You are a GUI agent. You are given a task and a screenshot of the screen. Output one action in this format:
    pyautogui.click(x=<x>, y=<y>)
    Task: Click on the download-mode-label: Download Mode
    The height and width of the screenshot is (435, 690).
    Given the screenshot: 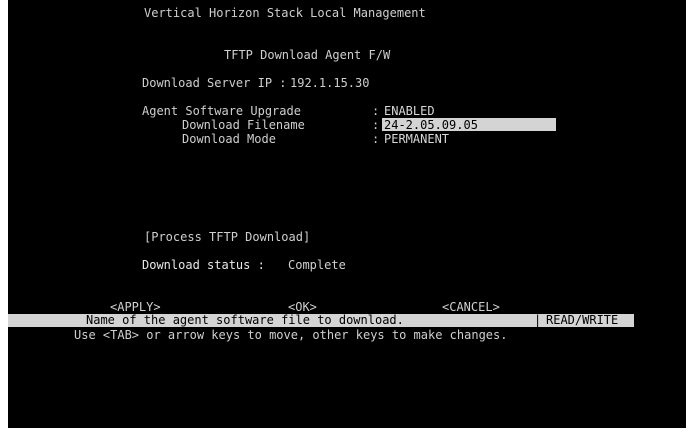 What is the action you would take?
    pyautogui.click(x=229, y=139)
    